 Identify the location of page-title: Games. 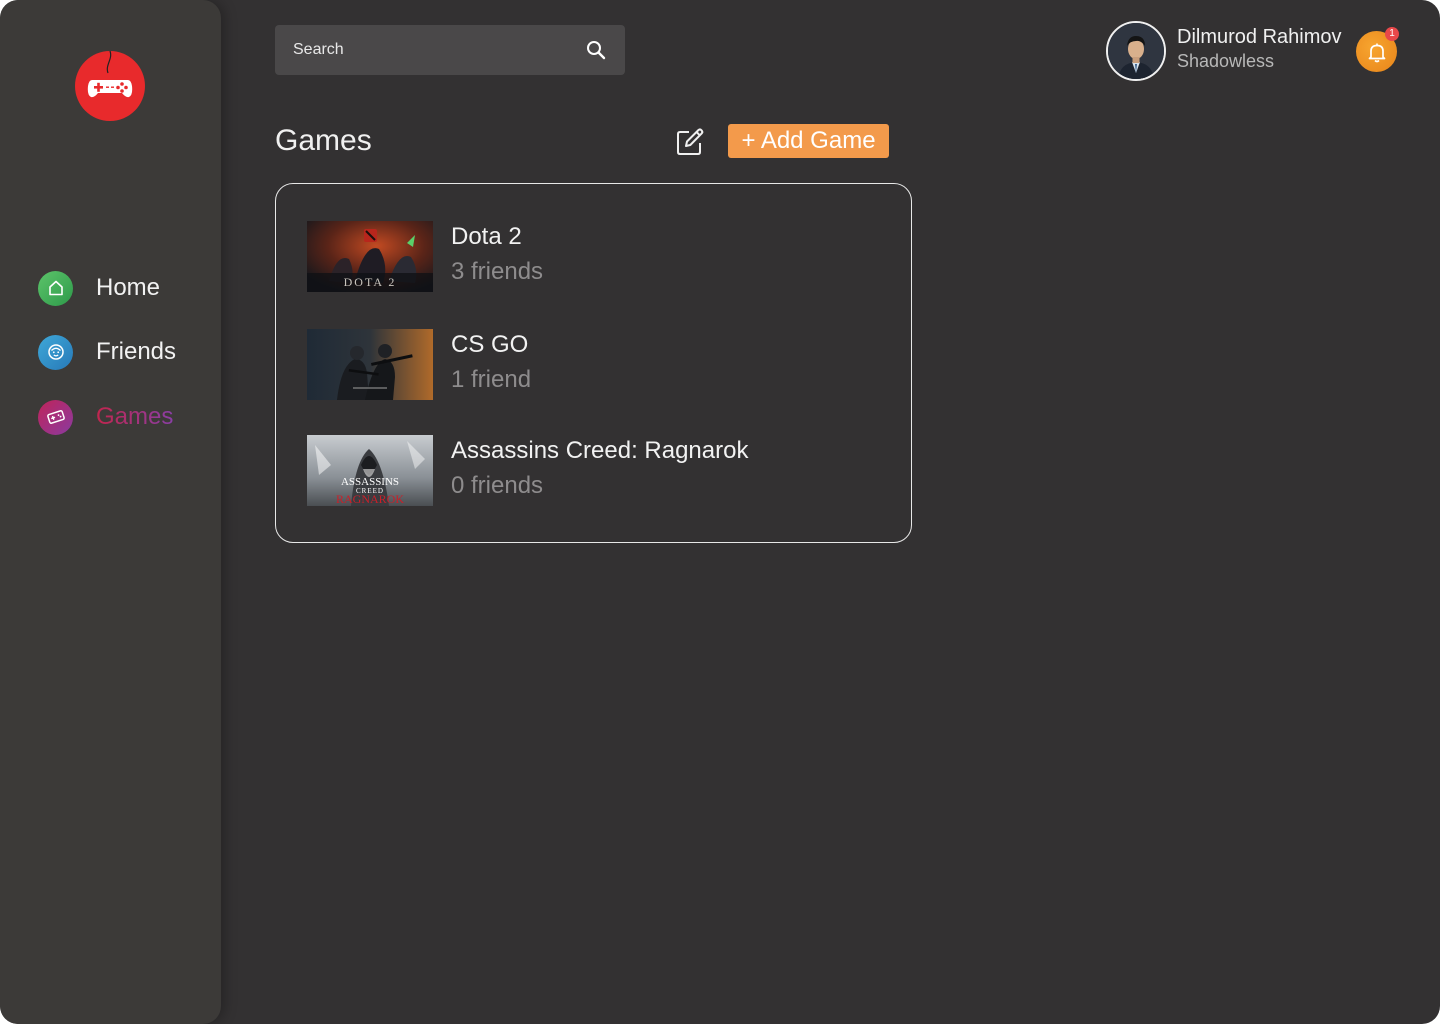
(323, 140).